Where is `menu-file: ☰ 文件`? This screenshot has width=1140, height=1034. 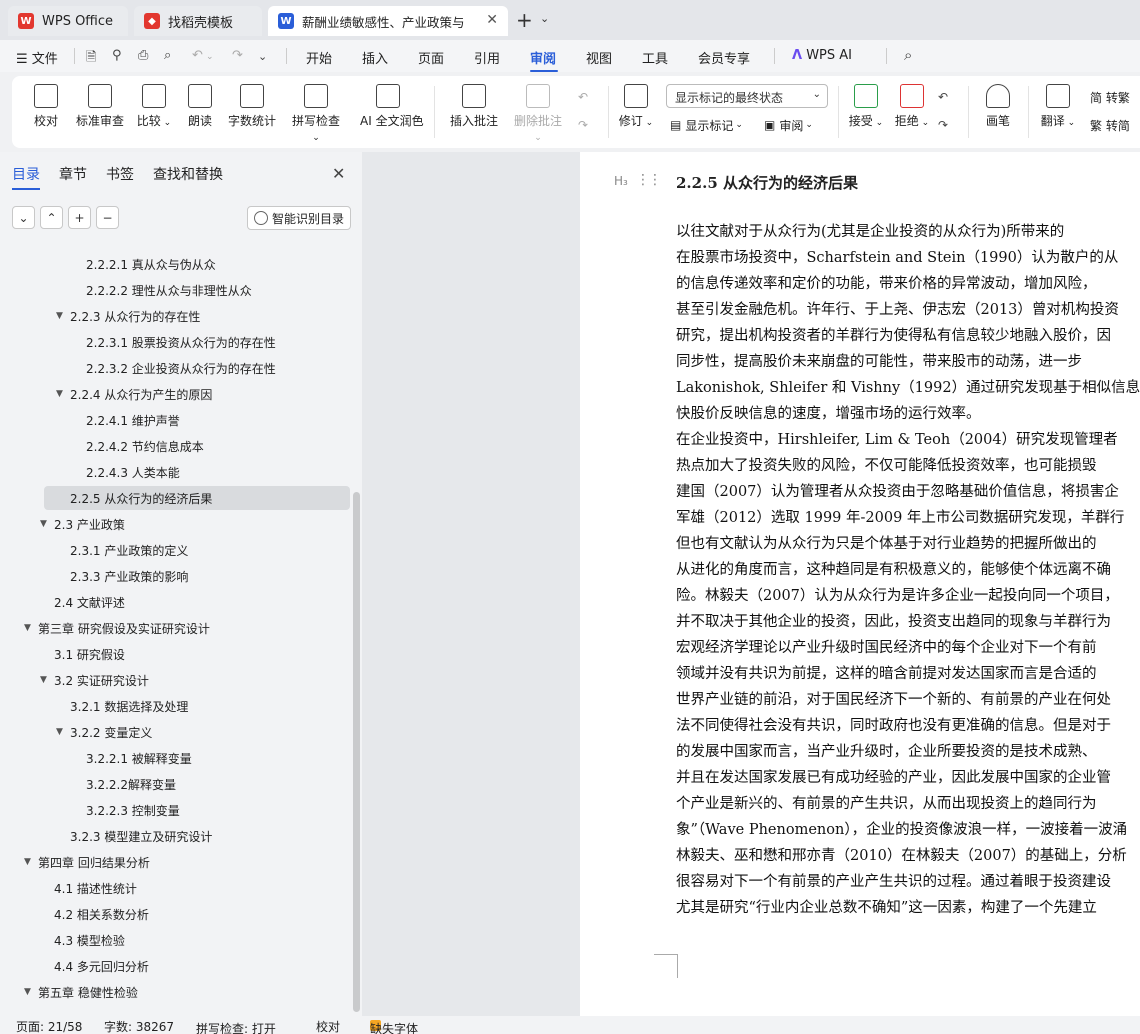
menu-file: ☰ 文件 is located at coordinates (37, 57).